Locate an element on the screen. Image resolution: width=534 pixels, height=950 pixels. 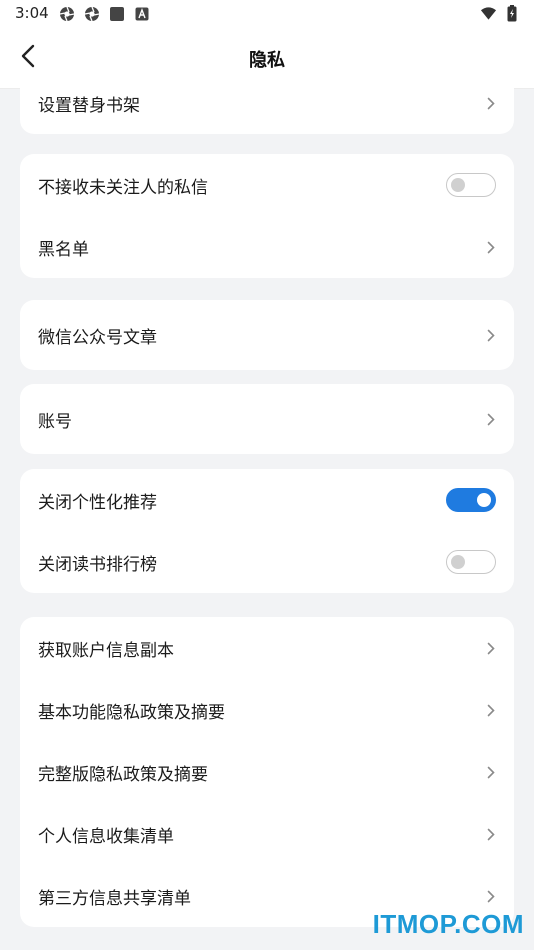
setting-row-wechat-articles: 微信公众号文章 is located at coordinates (267, 335).